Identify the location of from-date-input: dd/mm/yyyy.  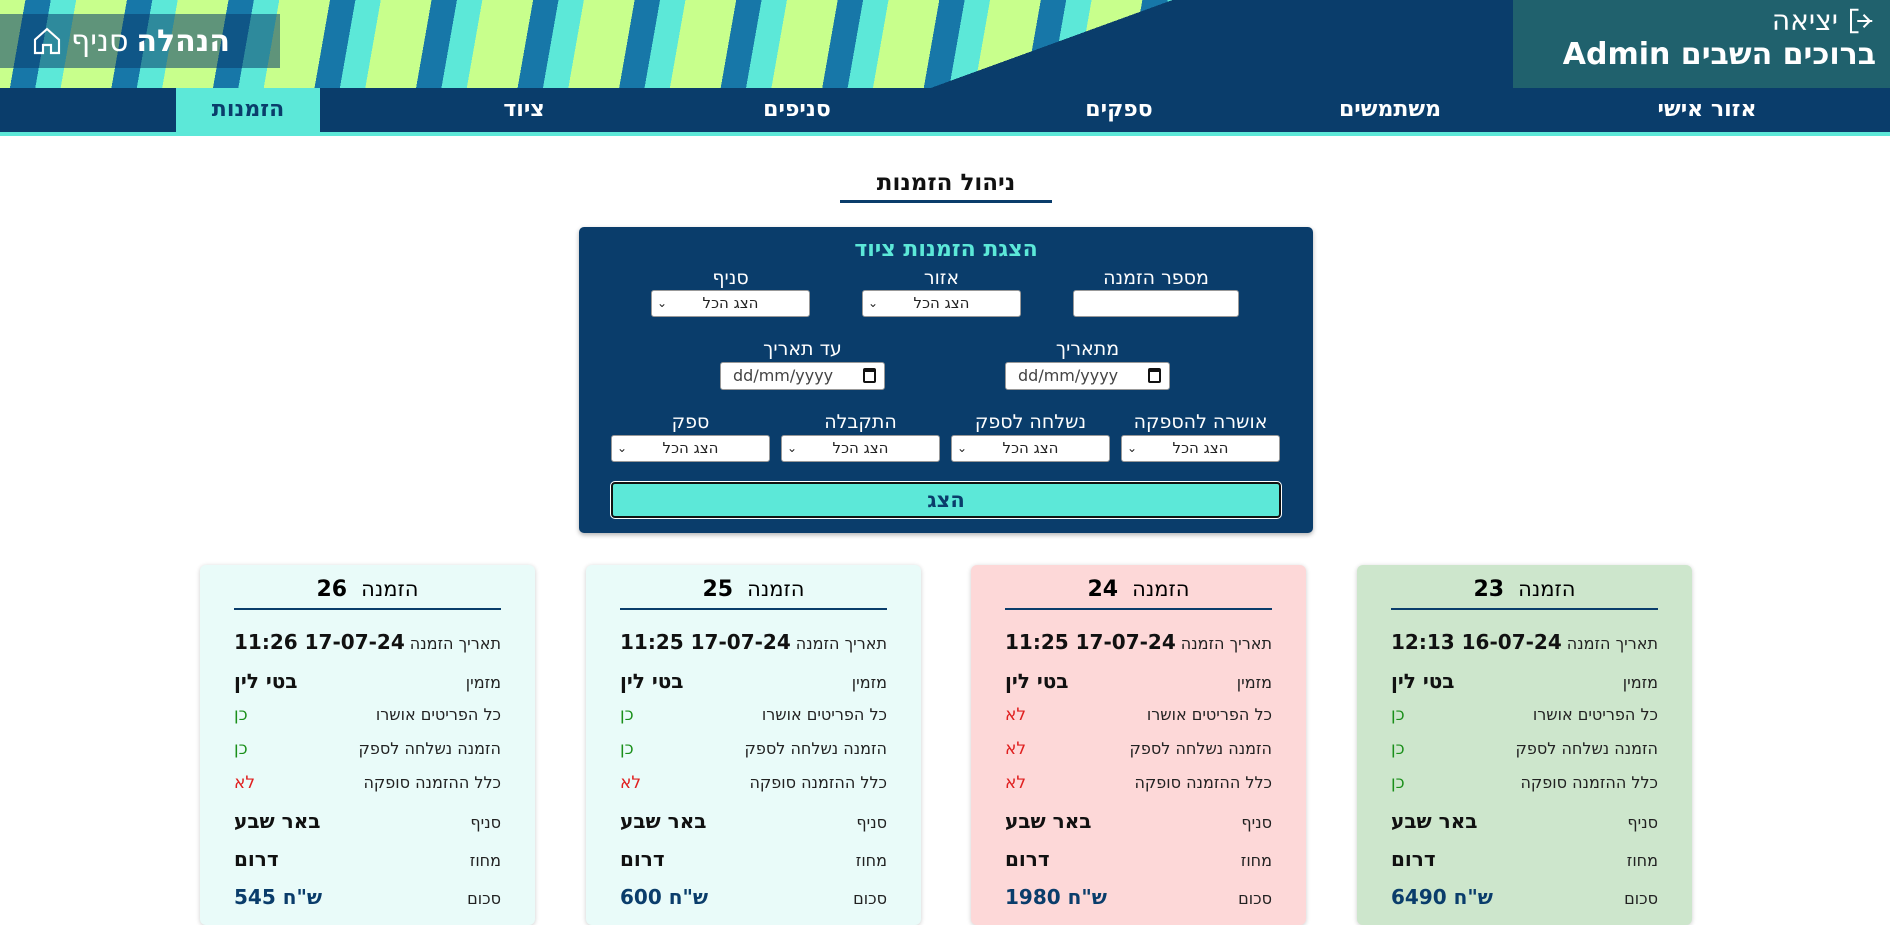
(1087, 376).